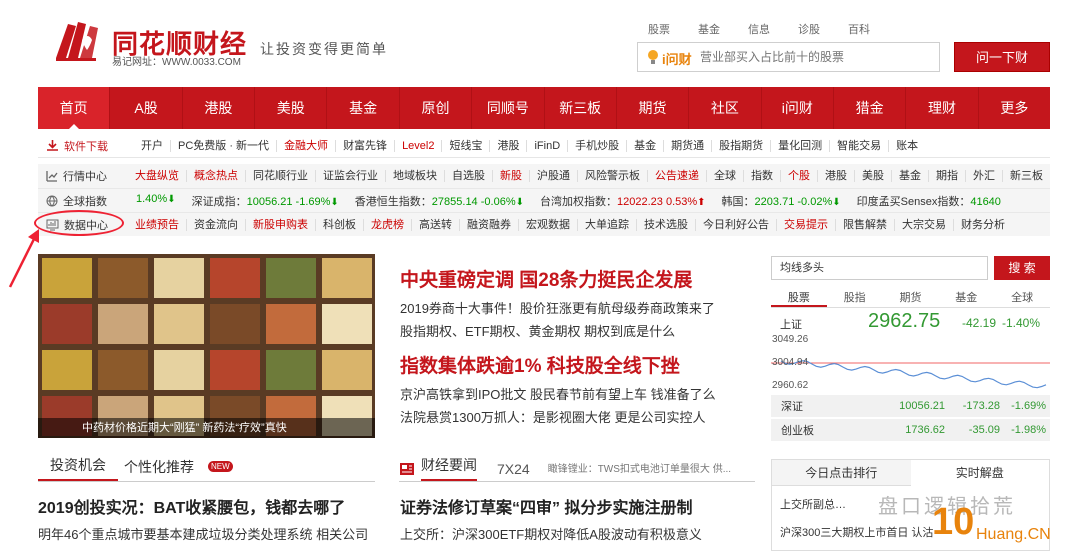 The image size is (1080, 551). What do you see at coordinates (1022, 297) in the screenshot?
I see `tab-global: 全球` at bounding box center [1022, 297].